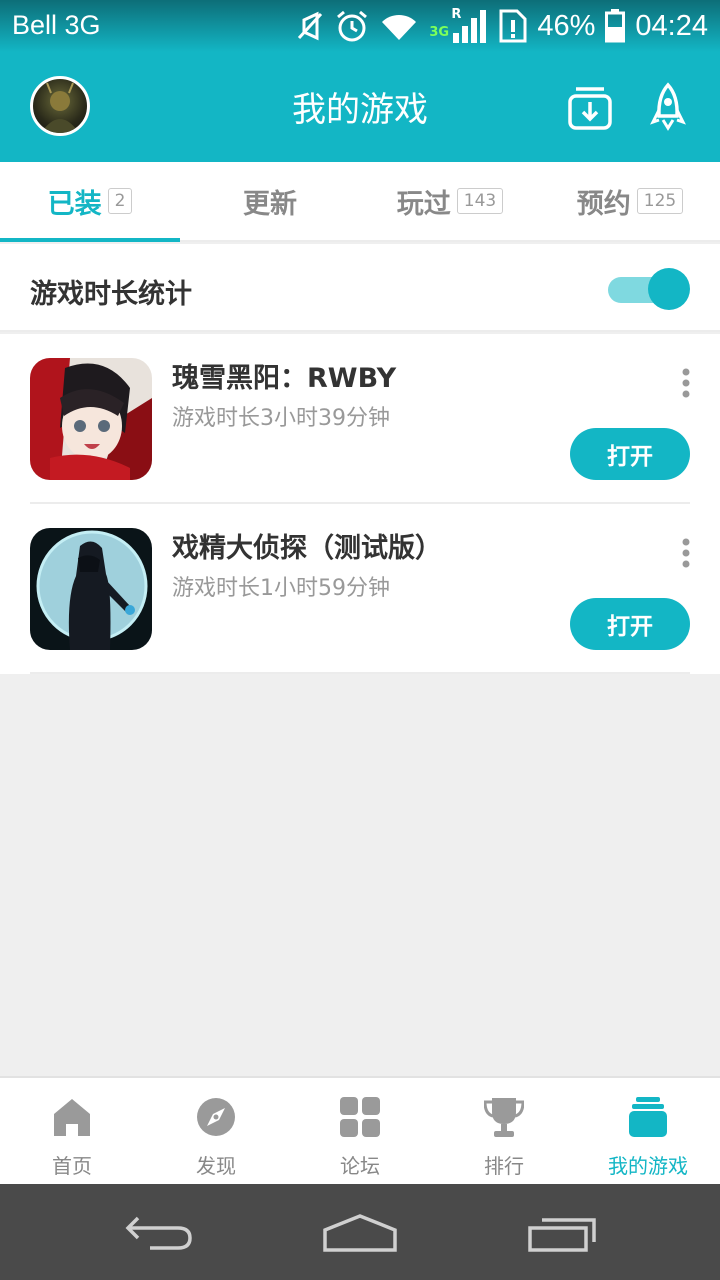  I want to click on tab-label: 玩过, so click(423, 204).